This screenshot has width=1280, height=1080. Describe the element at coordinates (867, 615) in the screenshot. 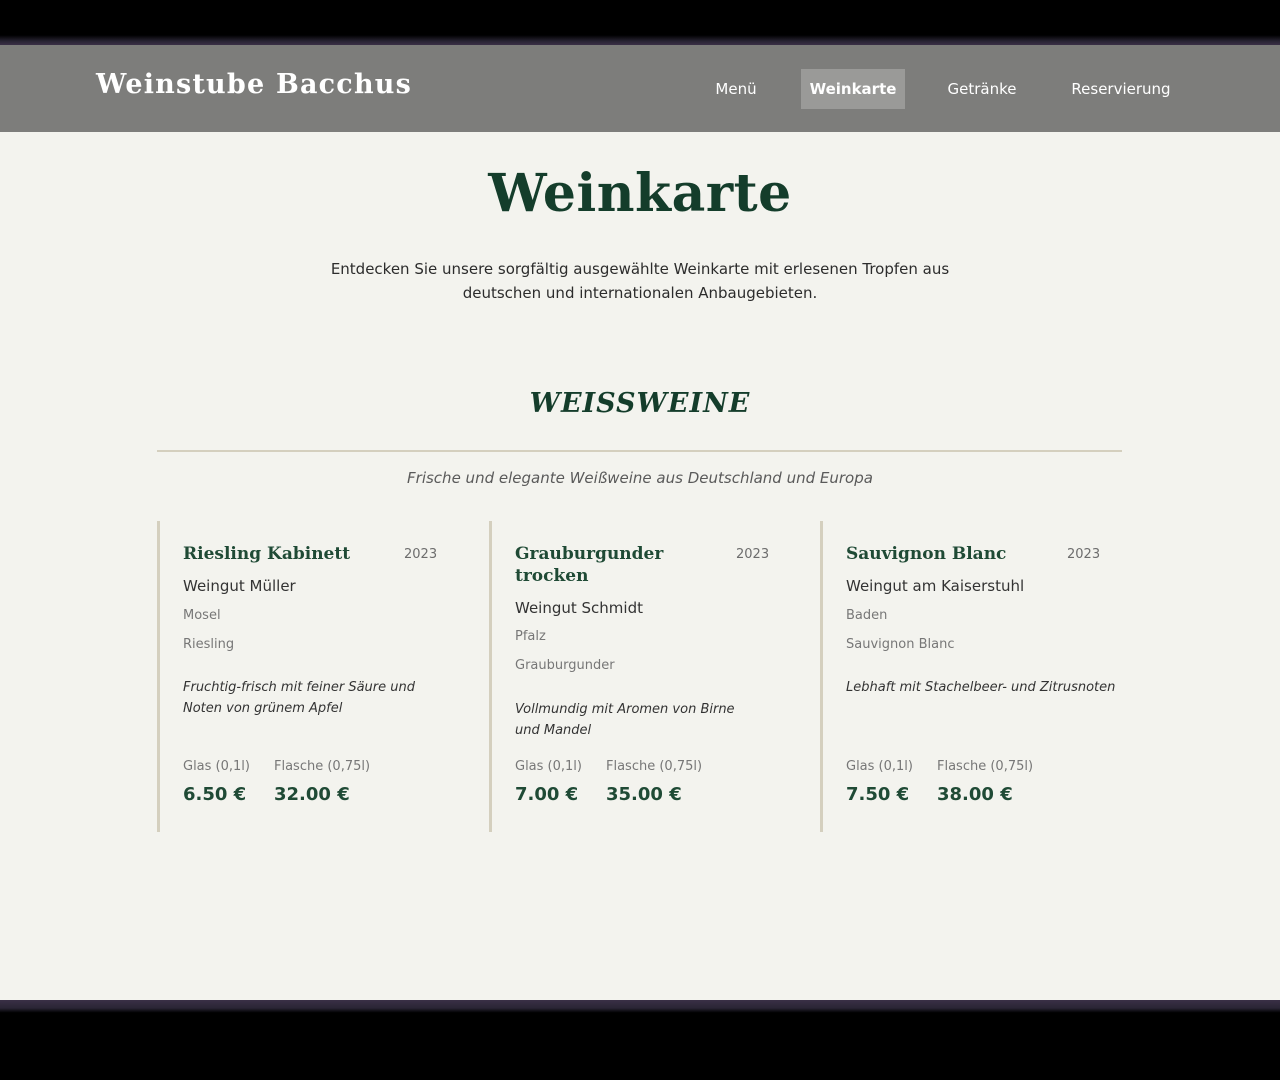

I see `wine-region: Baden` at that location.